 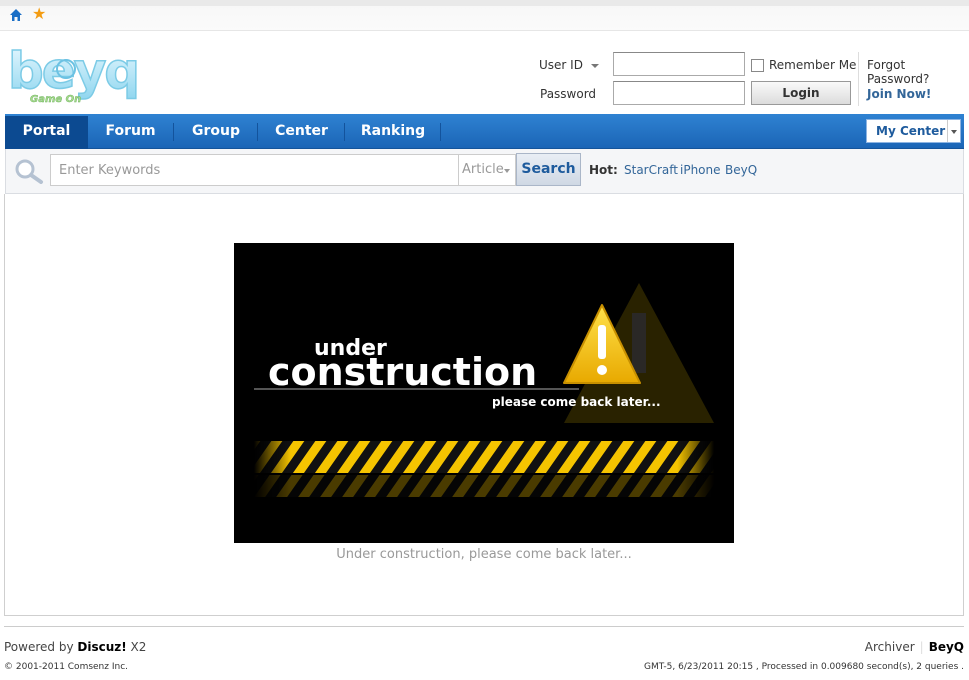 I want to click on powered-by: Powered by Discuz! X2, so click(x=75, y=647).